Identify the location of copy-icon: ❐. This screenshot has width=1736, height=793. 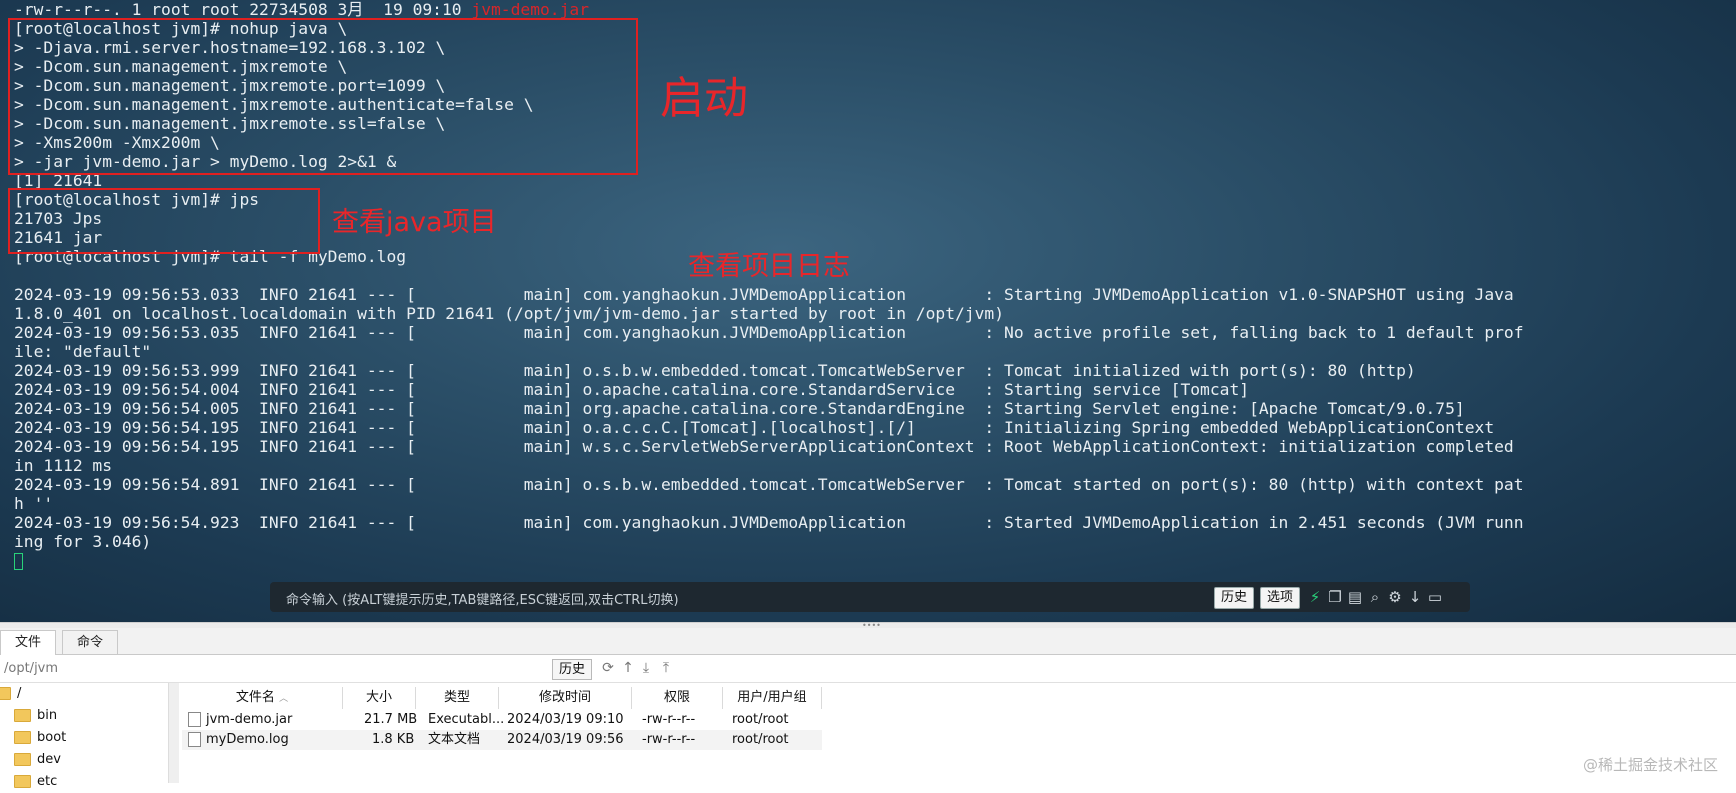
(1335, 597).